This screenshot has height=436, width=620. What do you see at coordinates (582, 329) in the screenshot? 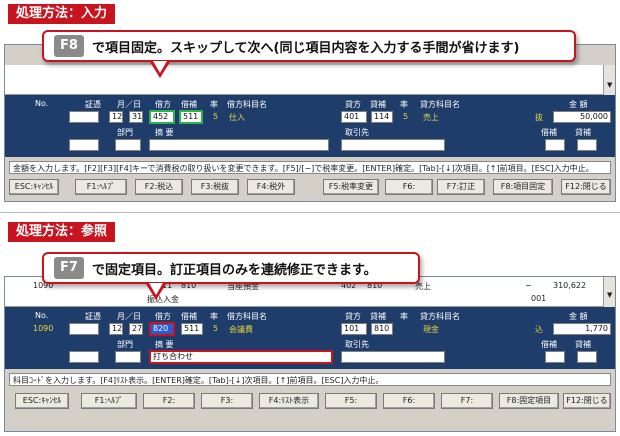
I see `amount-input: 1,770` at bounding box center [582, 329].